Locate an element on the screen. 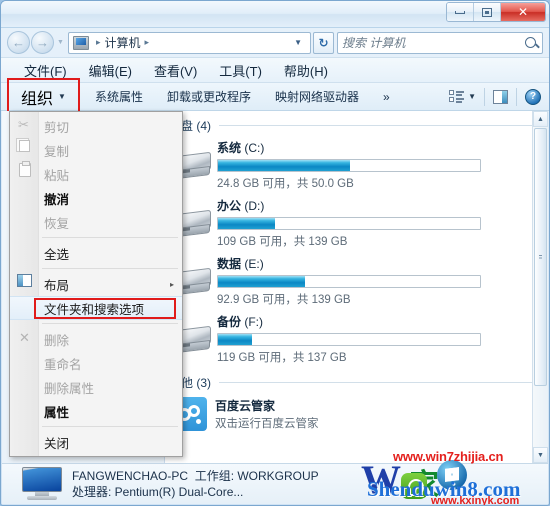 Image resolution: width=550 pixels, height=506 pixels. menu-item-label: 撤消 is located at coordinates (57, 199).